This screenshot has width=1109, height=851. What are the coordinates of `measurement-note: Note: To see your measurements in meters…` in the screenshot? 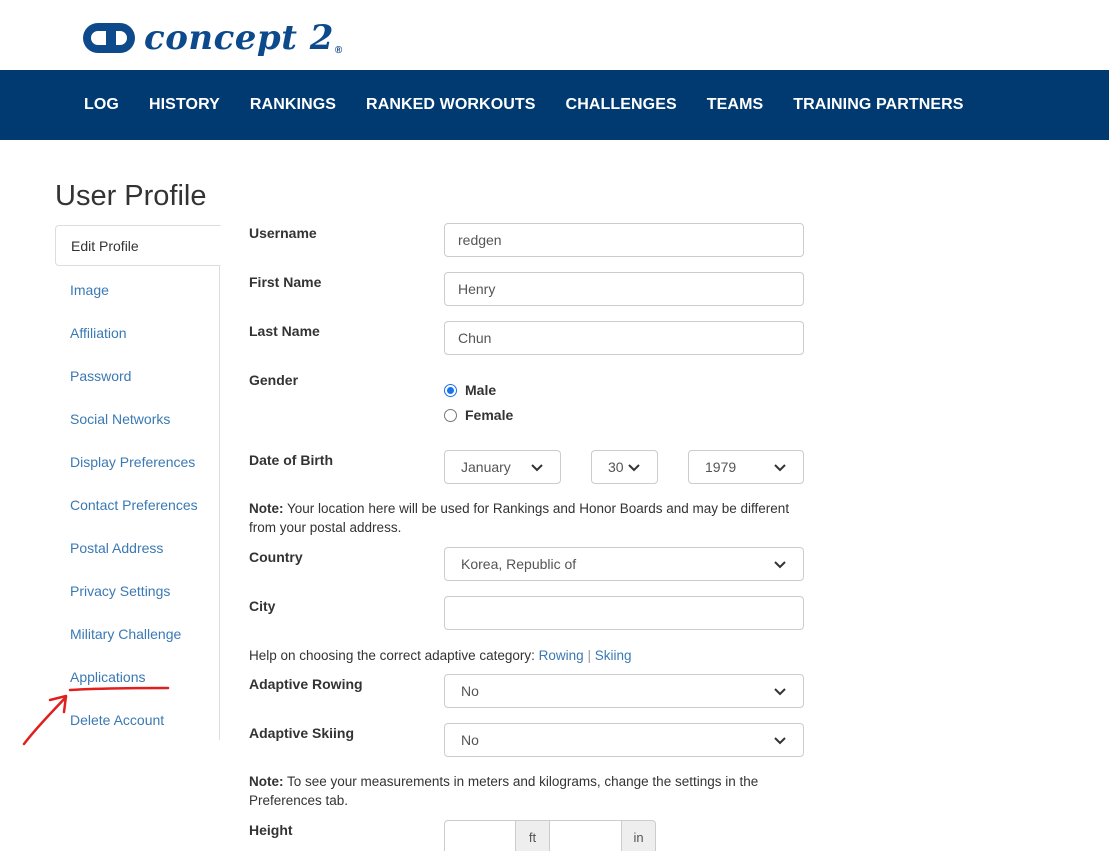 It's located at (529, 791).